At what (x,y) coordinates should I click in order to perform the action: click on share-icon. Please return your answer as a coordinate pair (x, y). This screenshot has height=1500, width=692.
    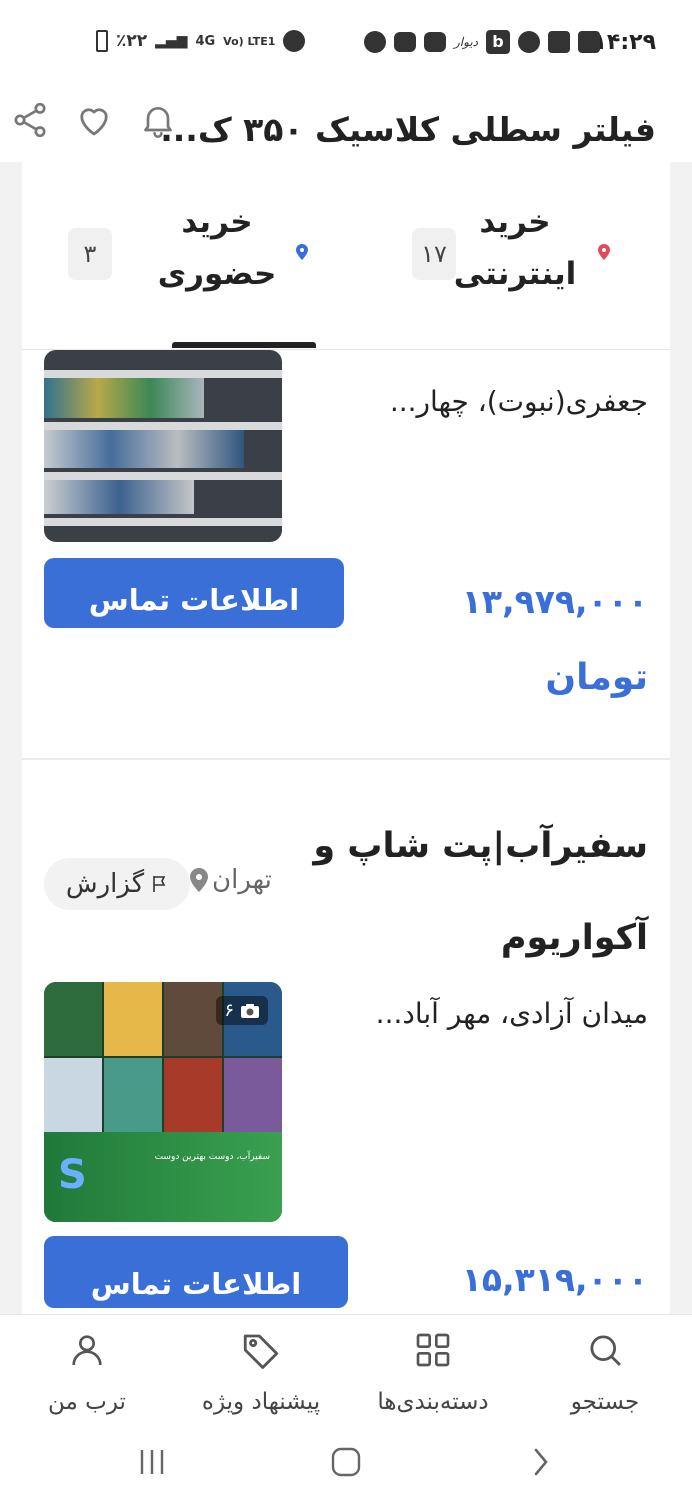
    Looking at the image, I should click on (30, 120).